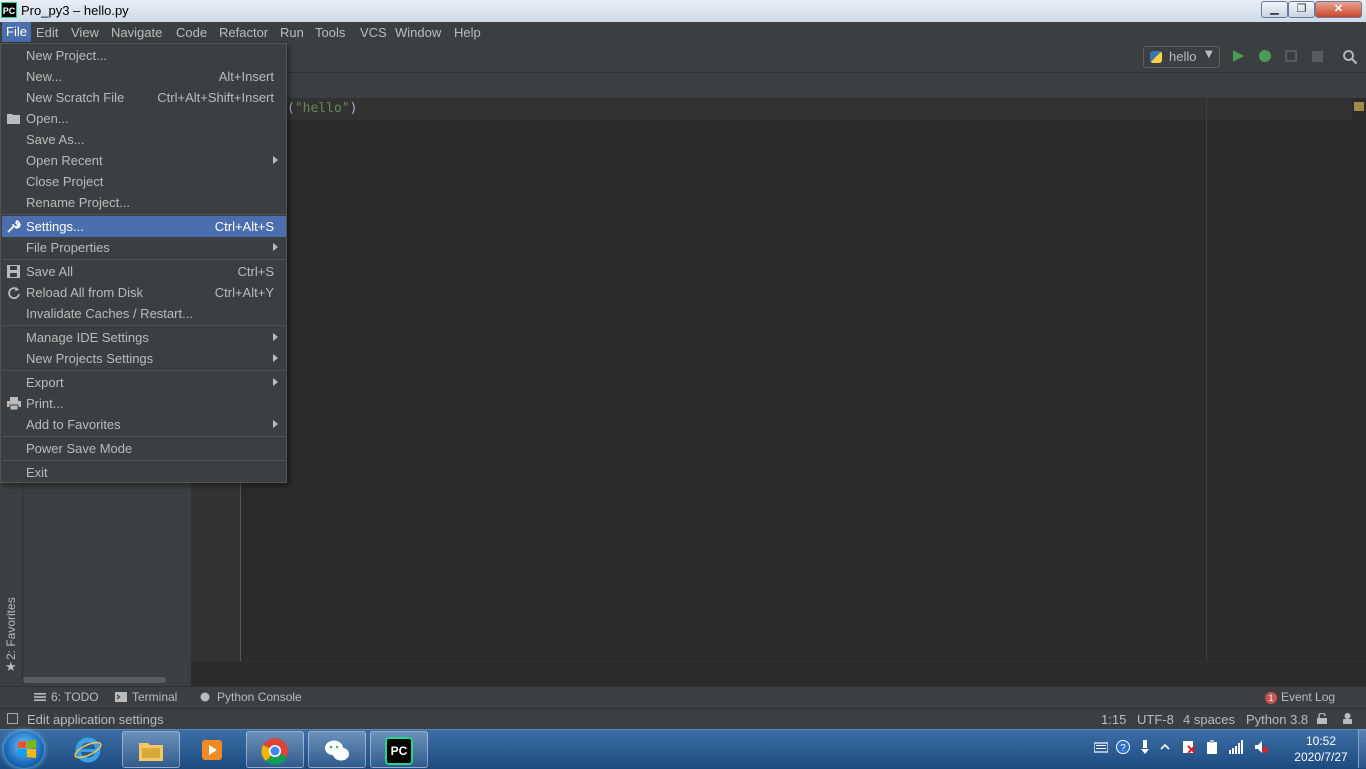  I want to click on wifi-signal-icon, so click(1236, 747).